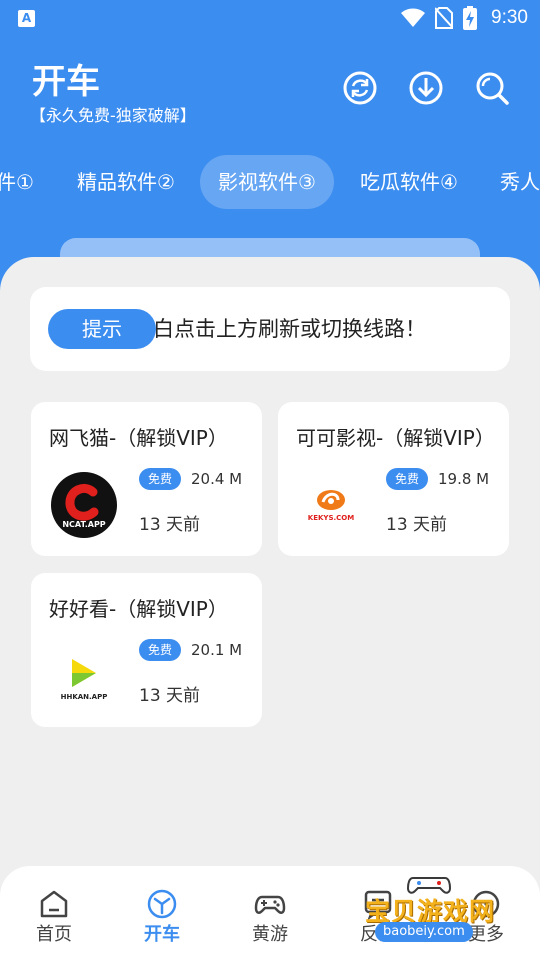  What do you see at coordinates (54, 934) in the screenshot?
I see `nav-label: 首页` at bounding box center [54, 934].